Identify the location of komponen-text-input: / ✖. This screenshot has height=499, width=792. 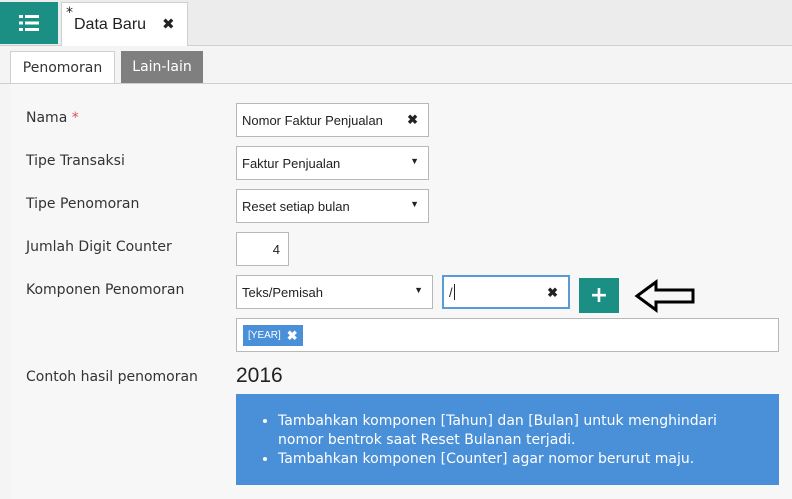
(506, 292).